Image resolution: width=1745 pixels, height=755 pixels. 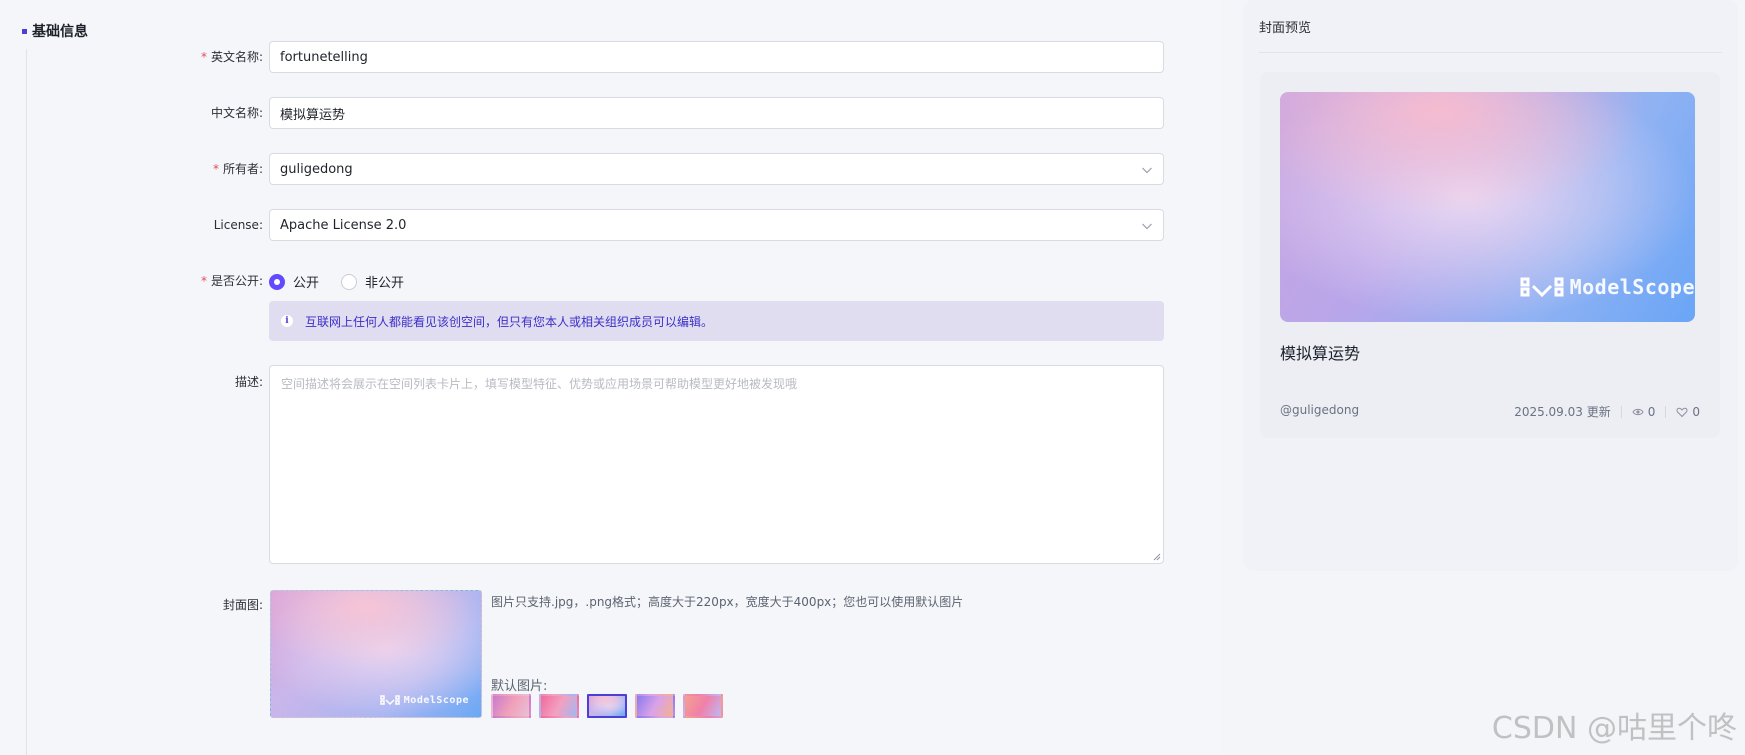 What do you see at coordinates (324, 57) in the screenshot?
I see `english-name-value: fortunetelling` at bounding box center [324, 57].